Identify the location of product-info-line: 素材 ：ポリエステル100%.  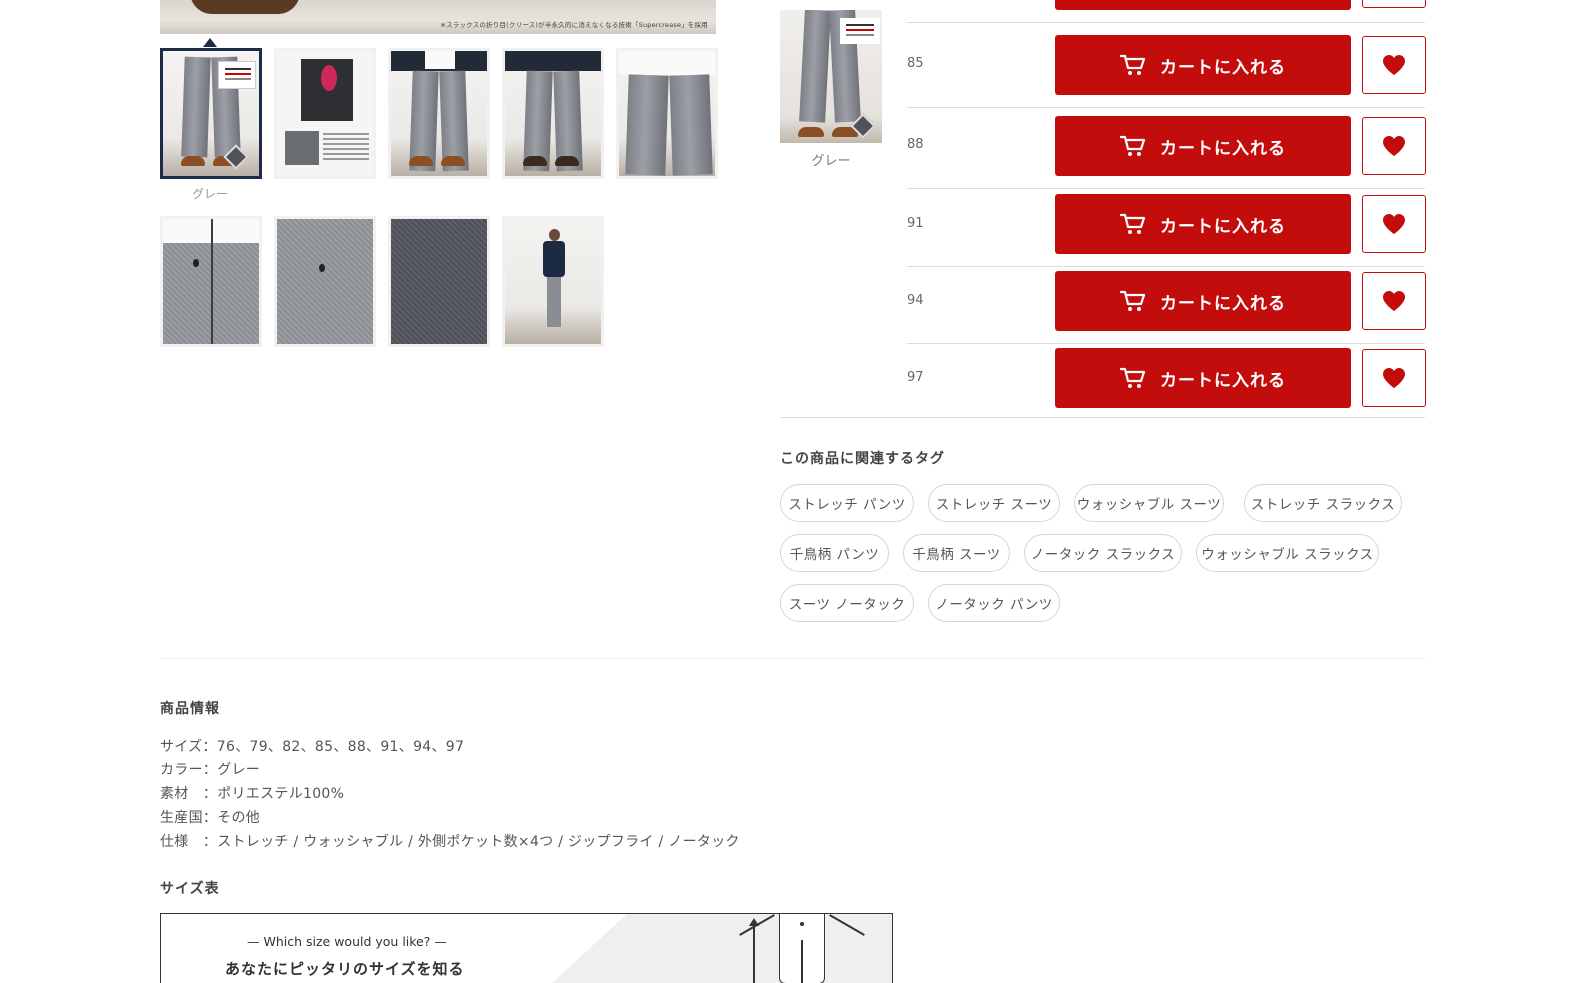
(252, 794).